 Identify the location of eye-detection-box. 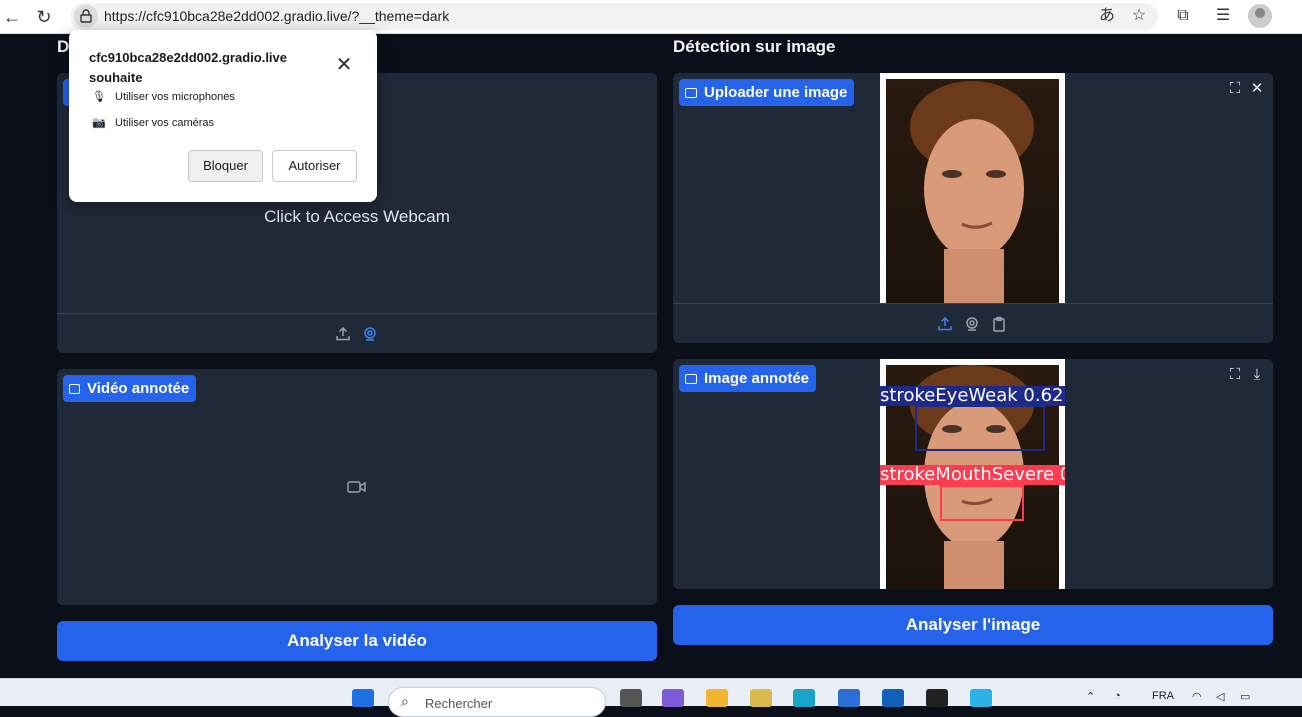
(980, 428).